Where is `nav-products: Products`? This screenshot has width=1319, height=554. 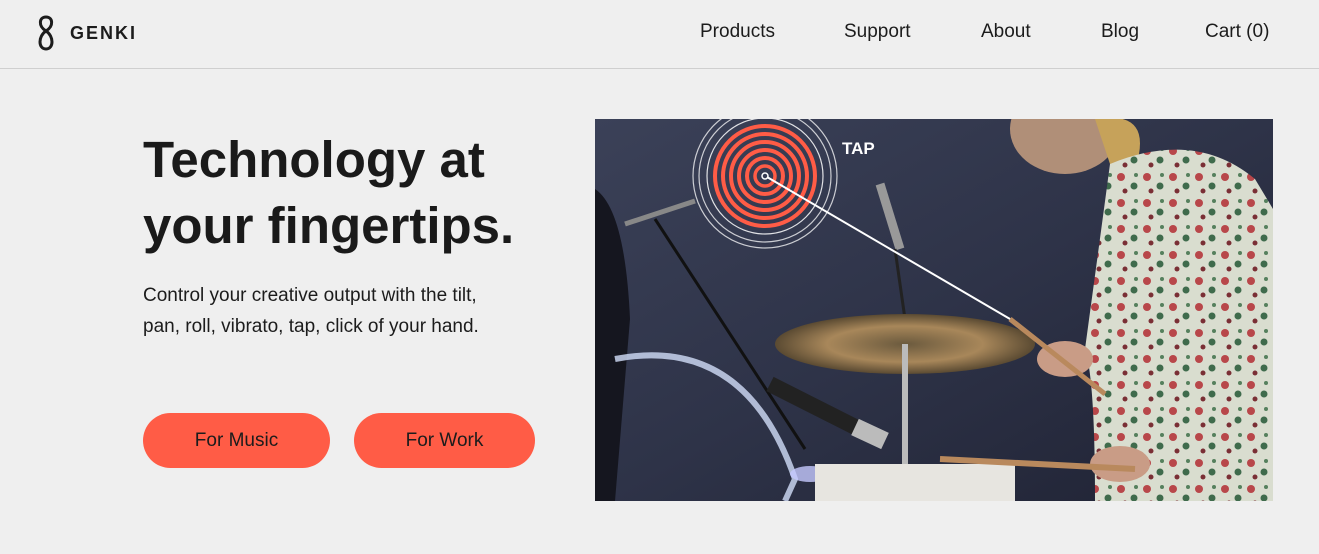
nav-products: Products is located at coordinates (737, 32).